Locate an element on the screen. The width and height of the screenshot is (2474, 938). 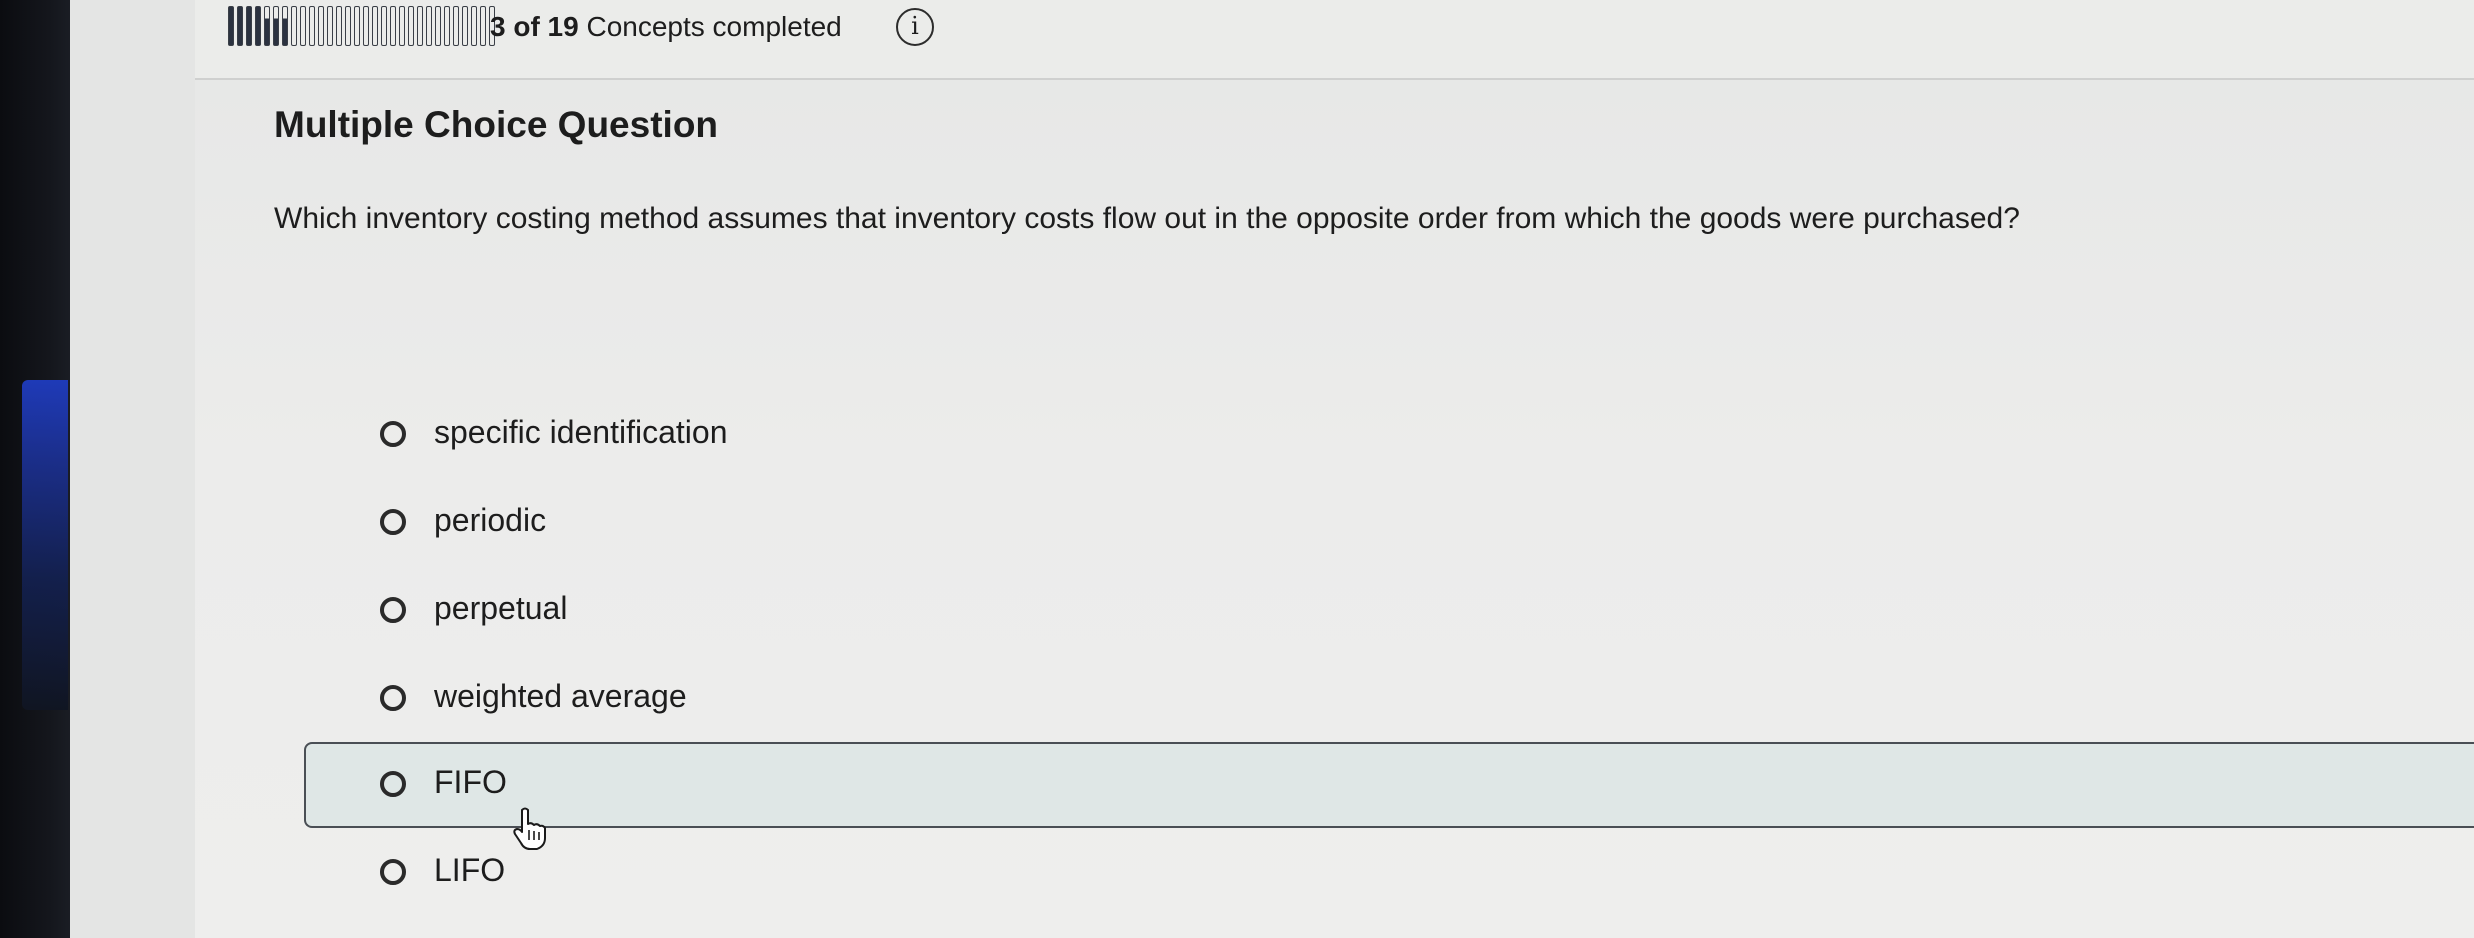
answer-option-label: LIFO is located at coordinates (470, 870).